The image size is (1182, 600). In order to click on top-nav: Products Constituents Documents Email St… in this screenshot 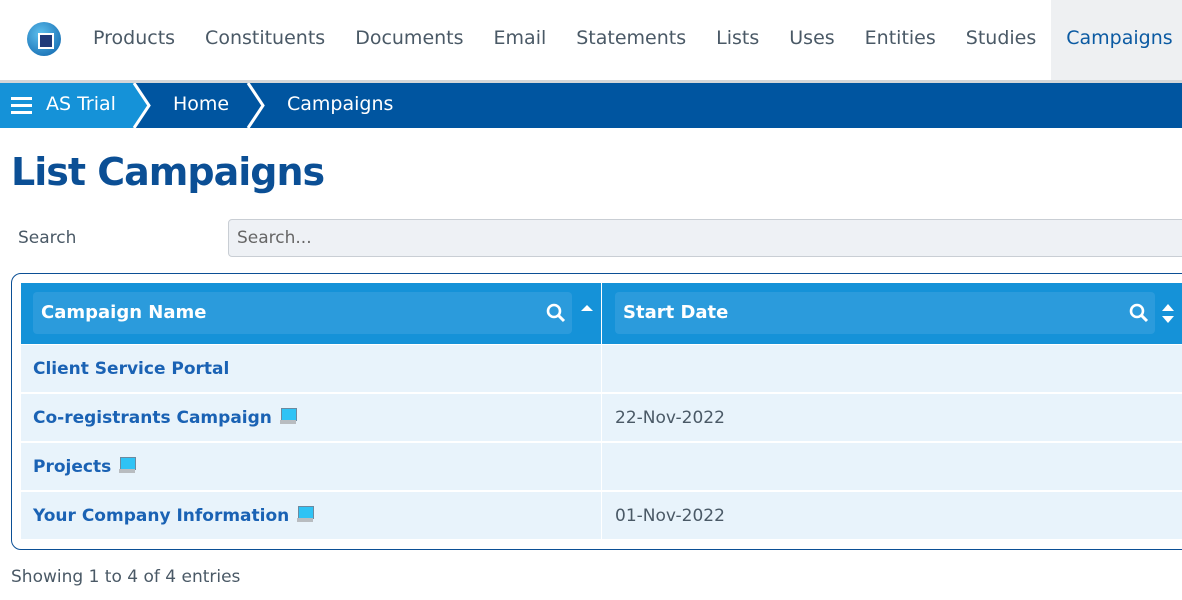, I will do `click(591, 40)`.